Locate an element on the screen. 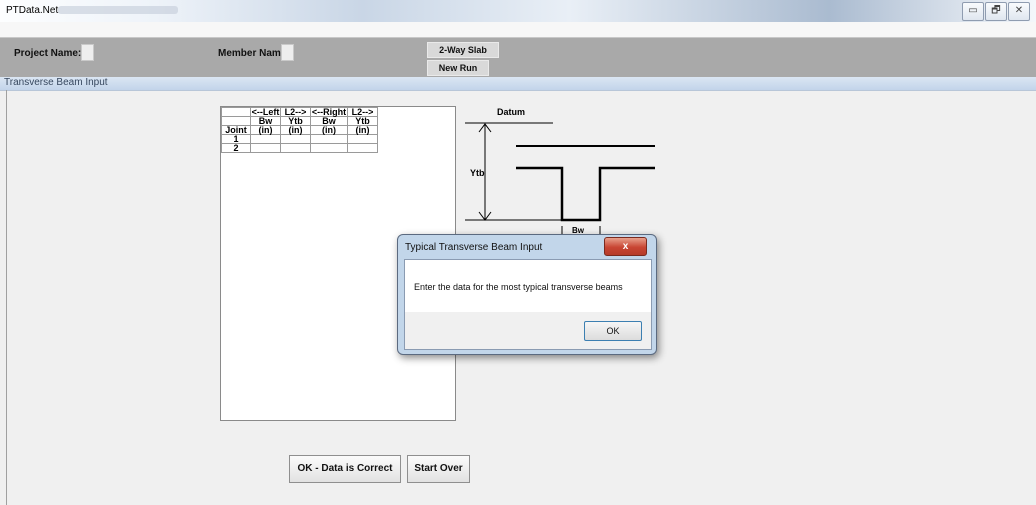 The height and width of the screenshot is (505, 1036). beam-section-diagram is located at coordinates (560, 181).